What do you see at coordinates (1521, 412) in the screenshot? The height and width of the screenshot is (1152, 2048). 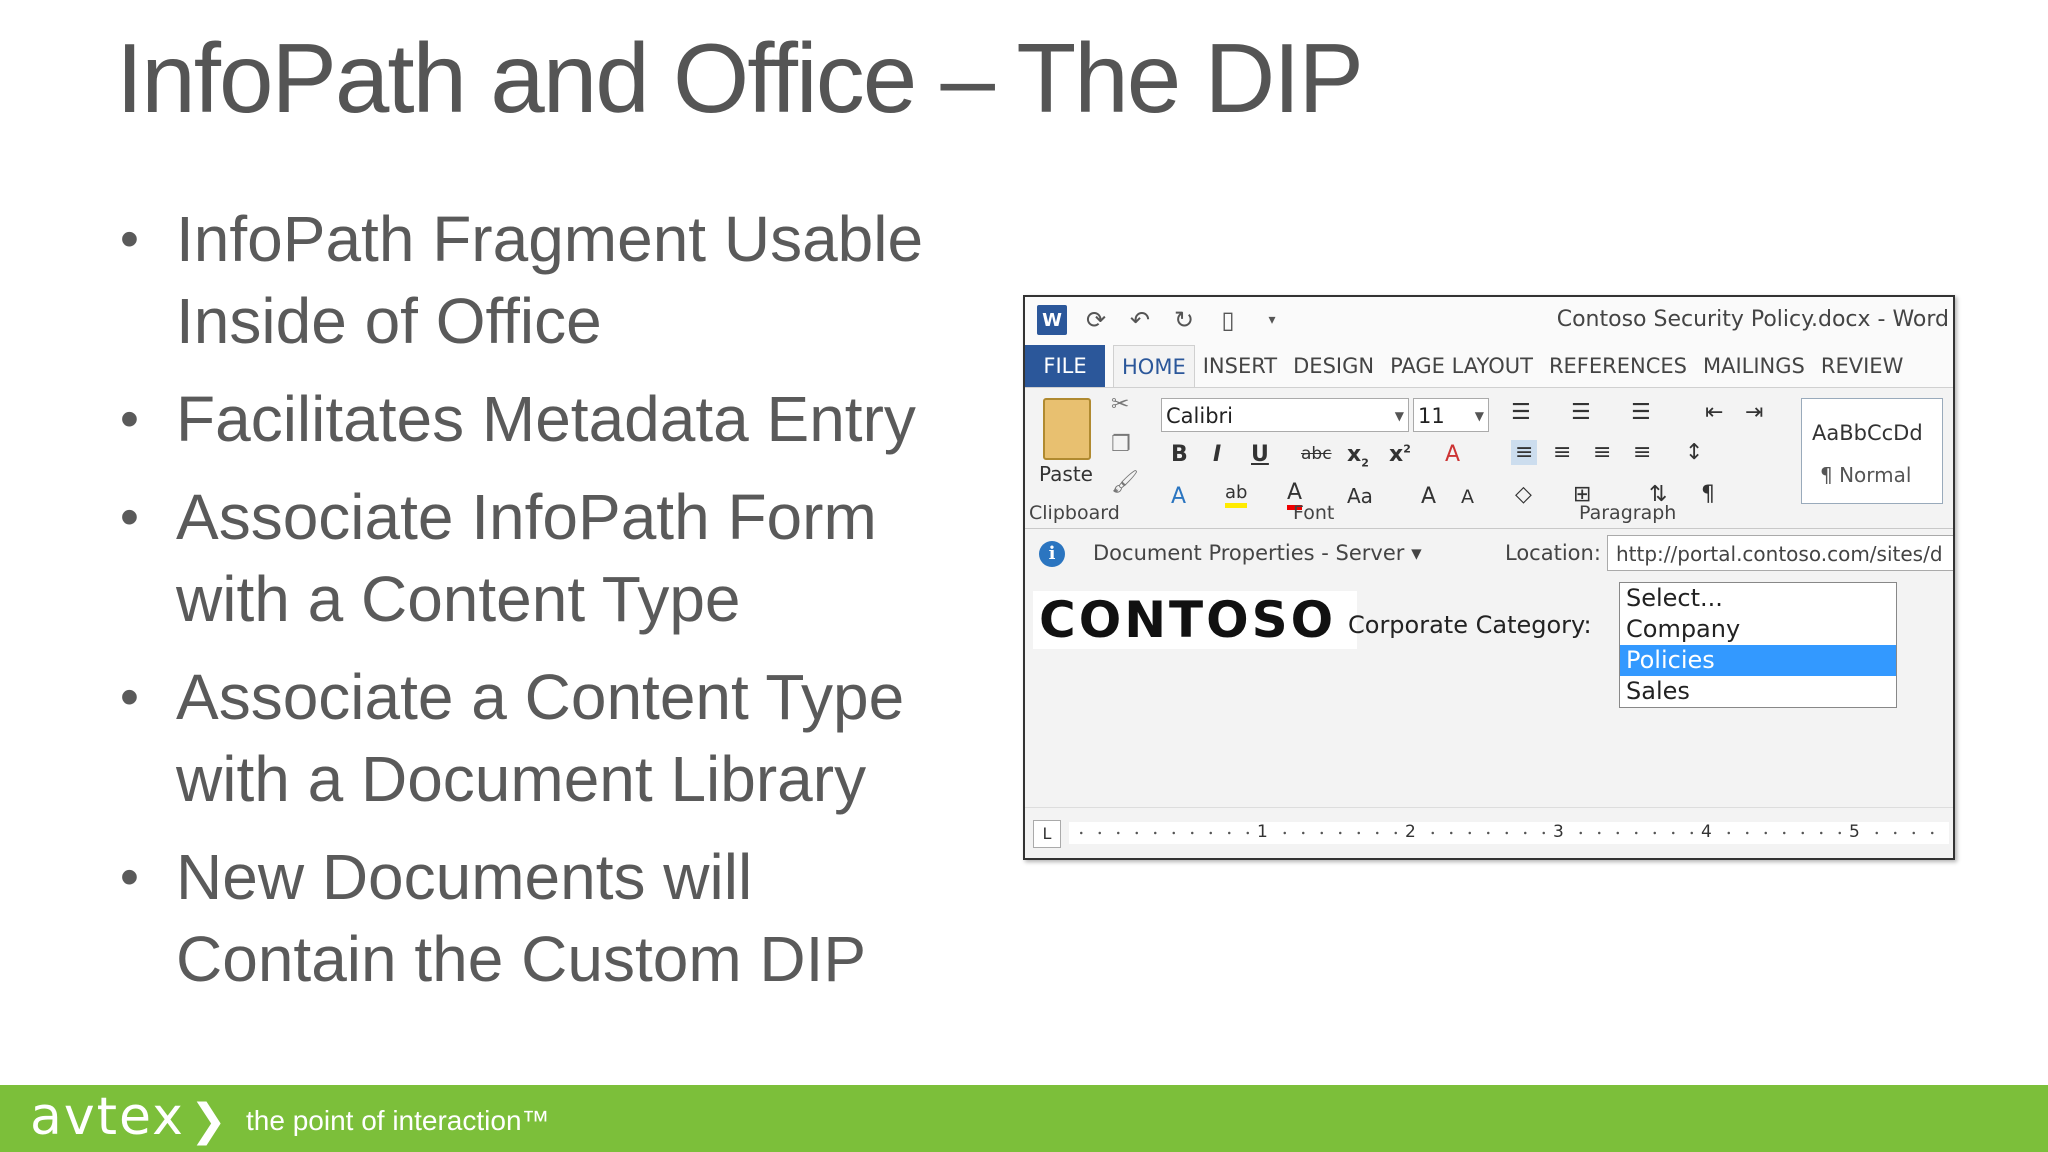 I see `bullets-icon: ☰` at bounding box center [1521, 412].